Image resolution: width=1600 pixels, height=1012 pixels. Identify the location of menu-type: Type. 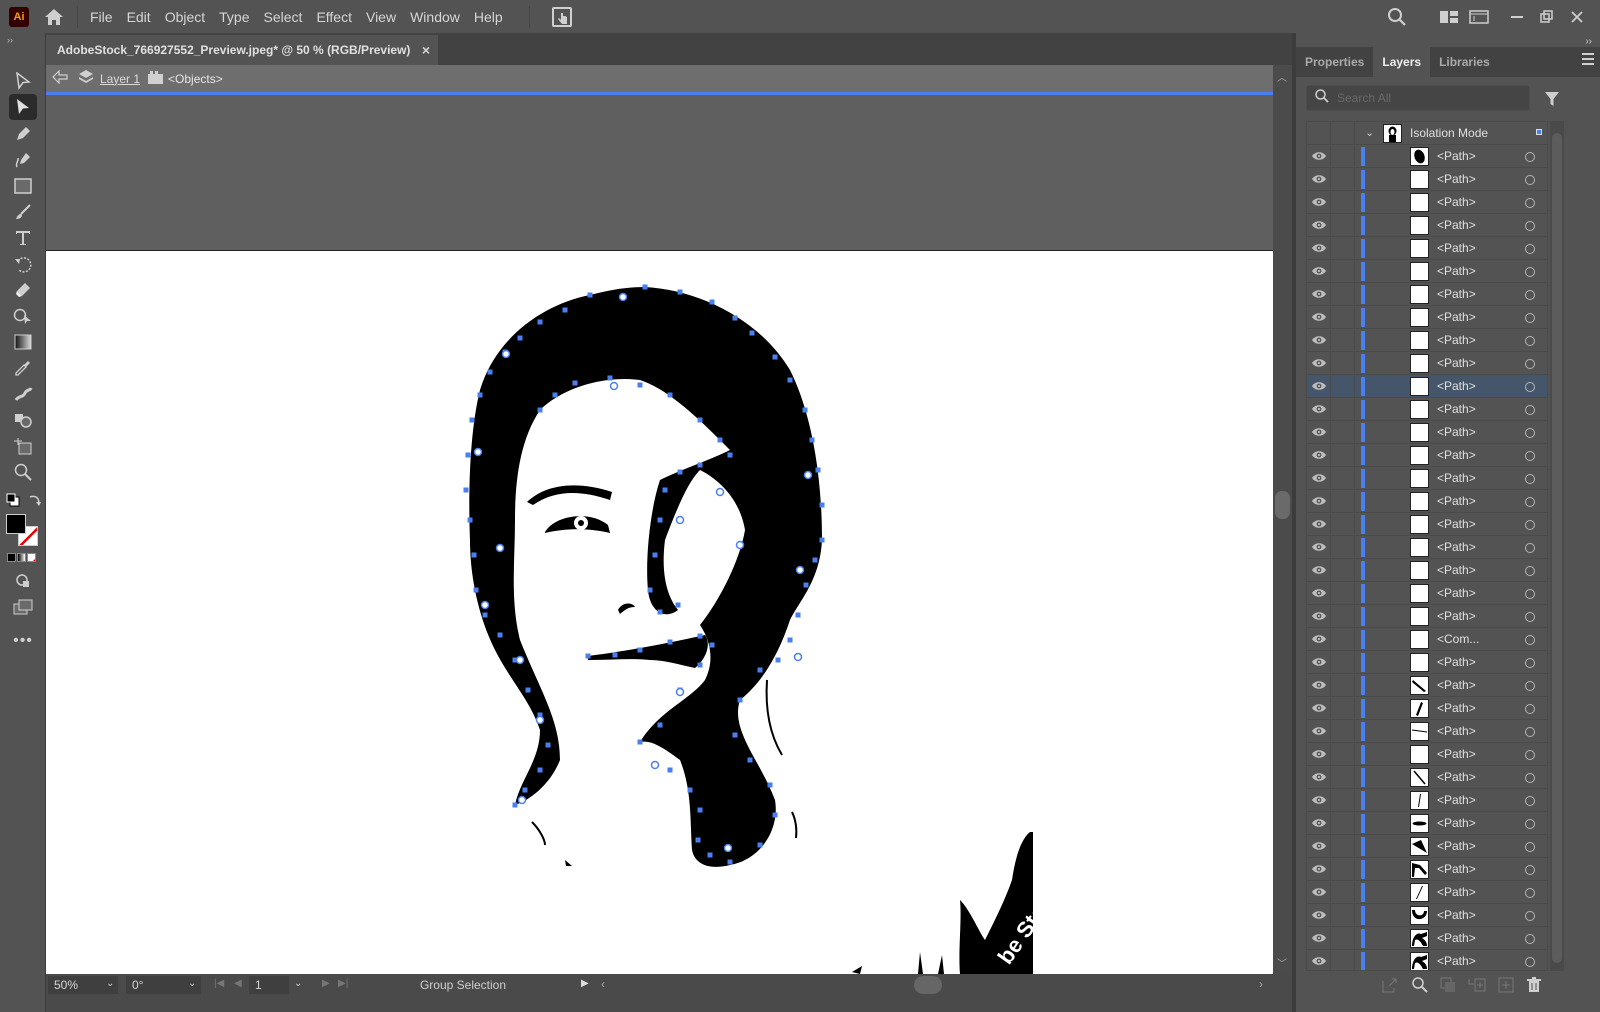
(234, 17).